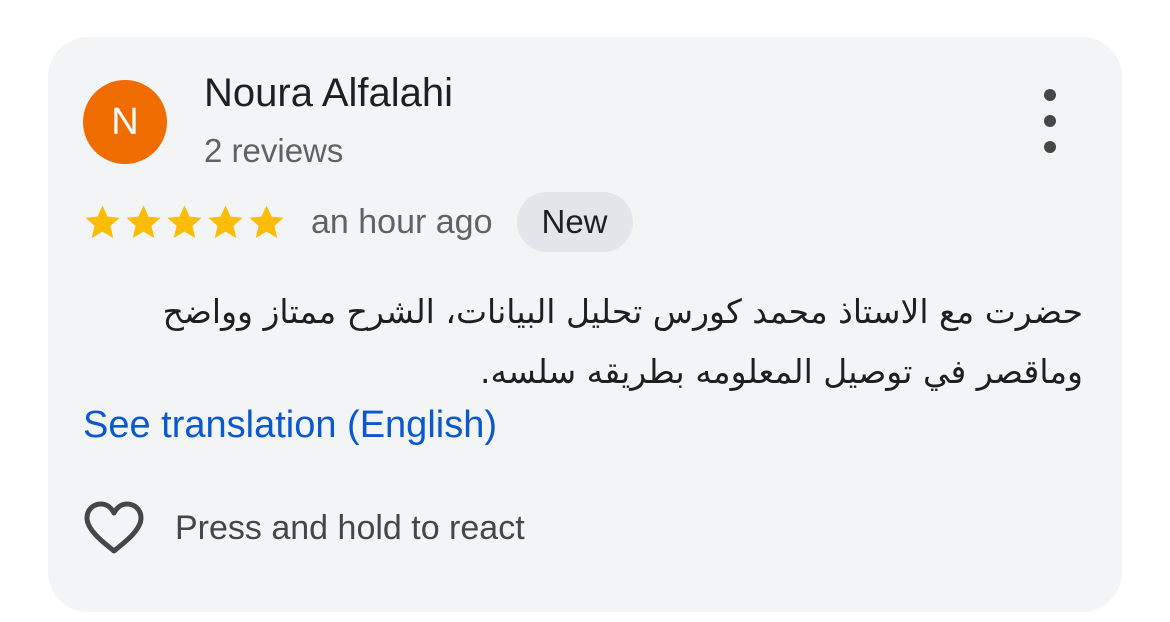 This screenshot has width=1170, height=622. Describe the element at coordinates (328, 93) in the screenshot. I see `author-name: Noura Alfalahi` at that location.